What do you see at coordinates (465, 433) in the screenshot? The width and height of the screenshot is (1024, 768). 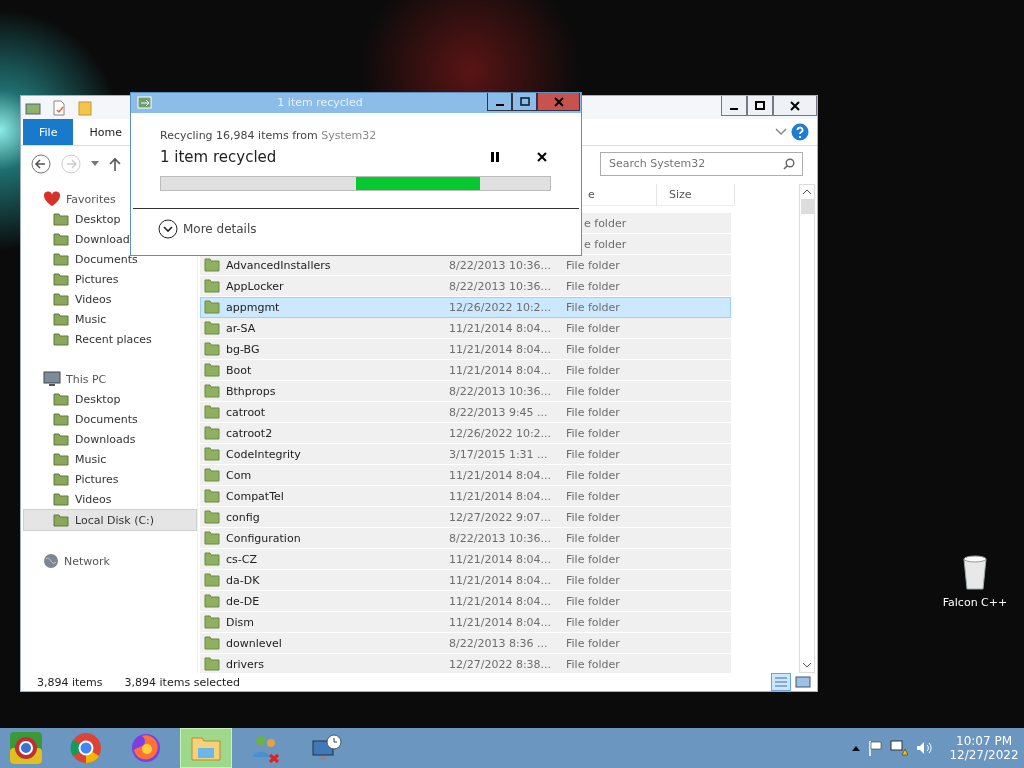 I see `file-row: catroot2 12/26/2022 10:2... File folder` at bounding box center [465, 433].